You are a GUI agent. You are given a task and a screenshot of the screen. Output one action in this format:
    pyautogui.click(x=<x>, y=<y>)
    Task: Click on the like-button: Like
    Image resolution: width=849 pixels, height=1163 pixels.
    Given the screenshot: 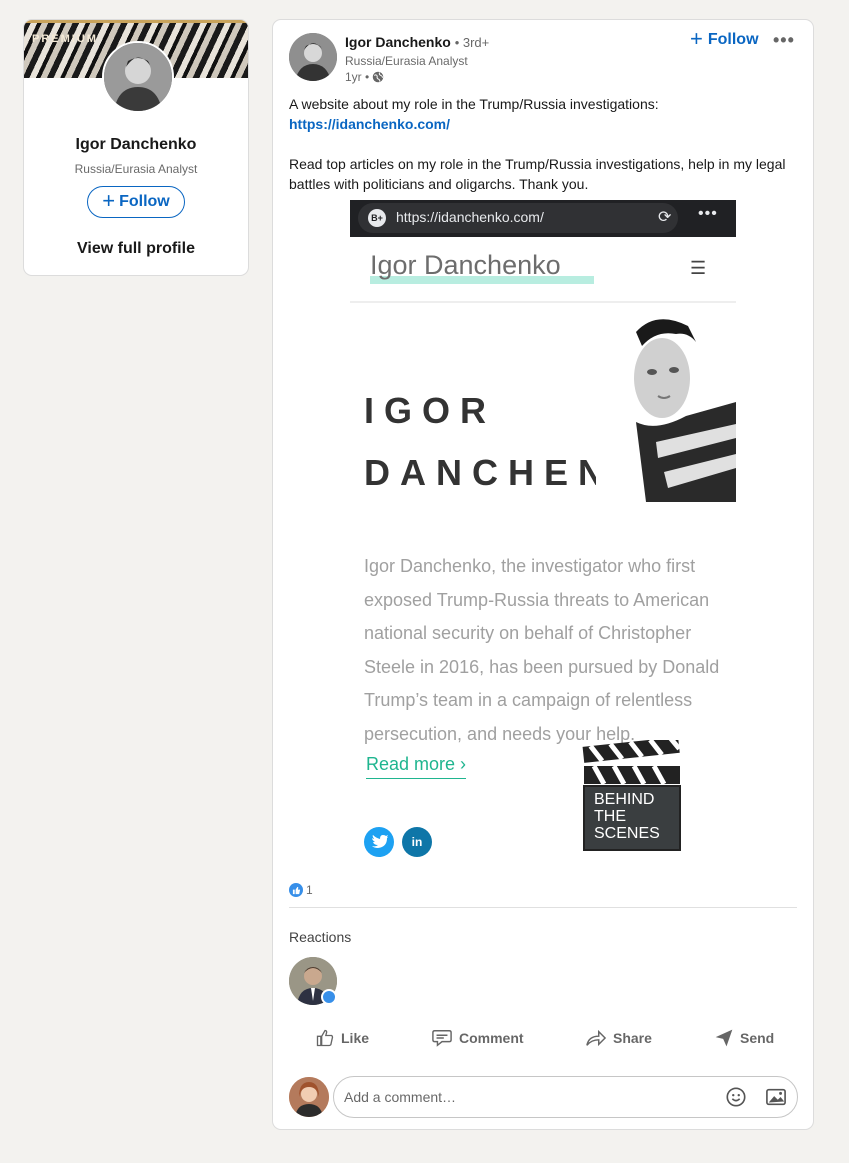 What is the action you would take?
    pyautogui.click(x=342, y=1038)
    